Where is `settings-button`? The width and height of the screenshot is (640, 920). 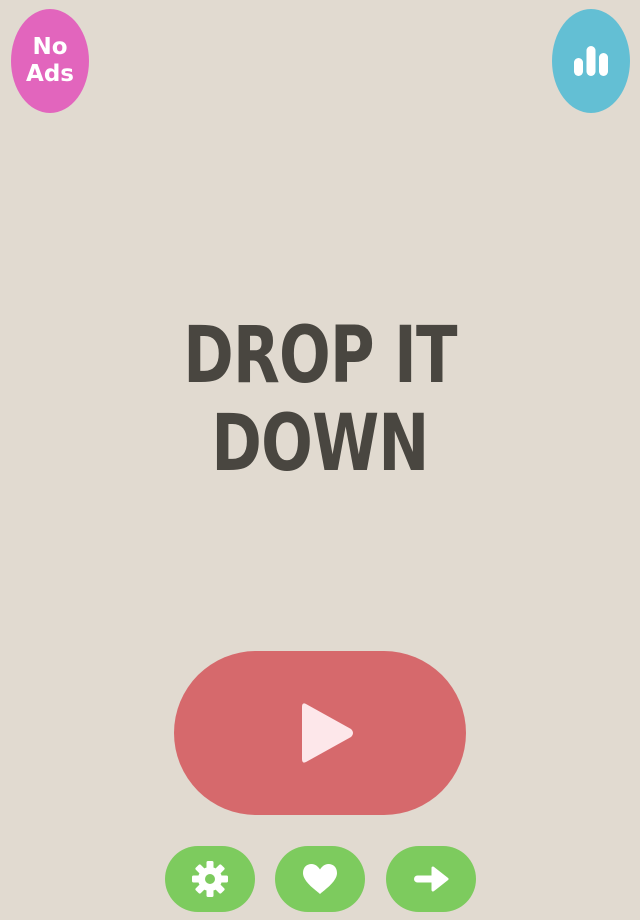
settings-button is located at coordinates (210, 879).